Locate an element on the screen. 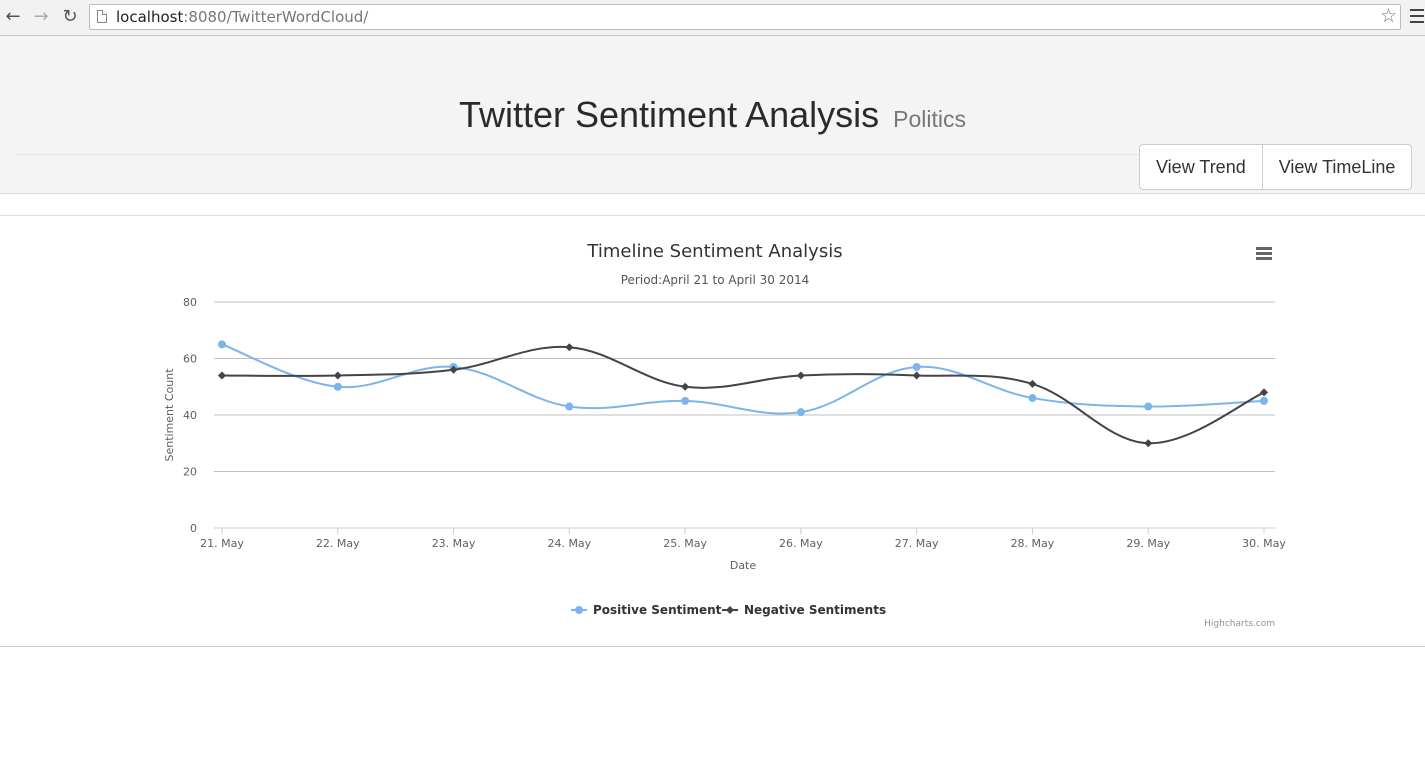  page-subtitle: Politics is located at coordinates (930, 119).